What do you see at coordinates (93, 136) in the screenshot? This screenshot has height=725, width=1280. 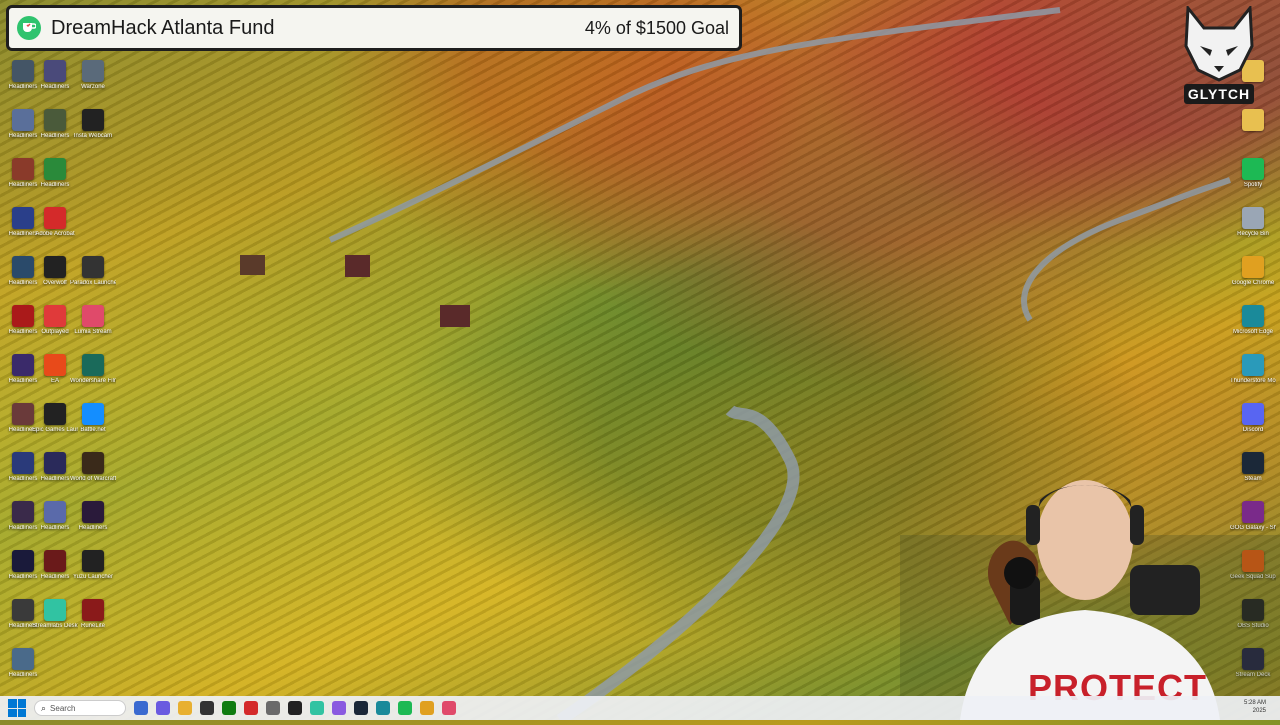 I see `desktop-shortcut-label: Insta Webcam` at bounding box center [93, 136].